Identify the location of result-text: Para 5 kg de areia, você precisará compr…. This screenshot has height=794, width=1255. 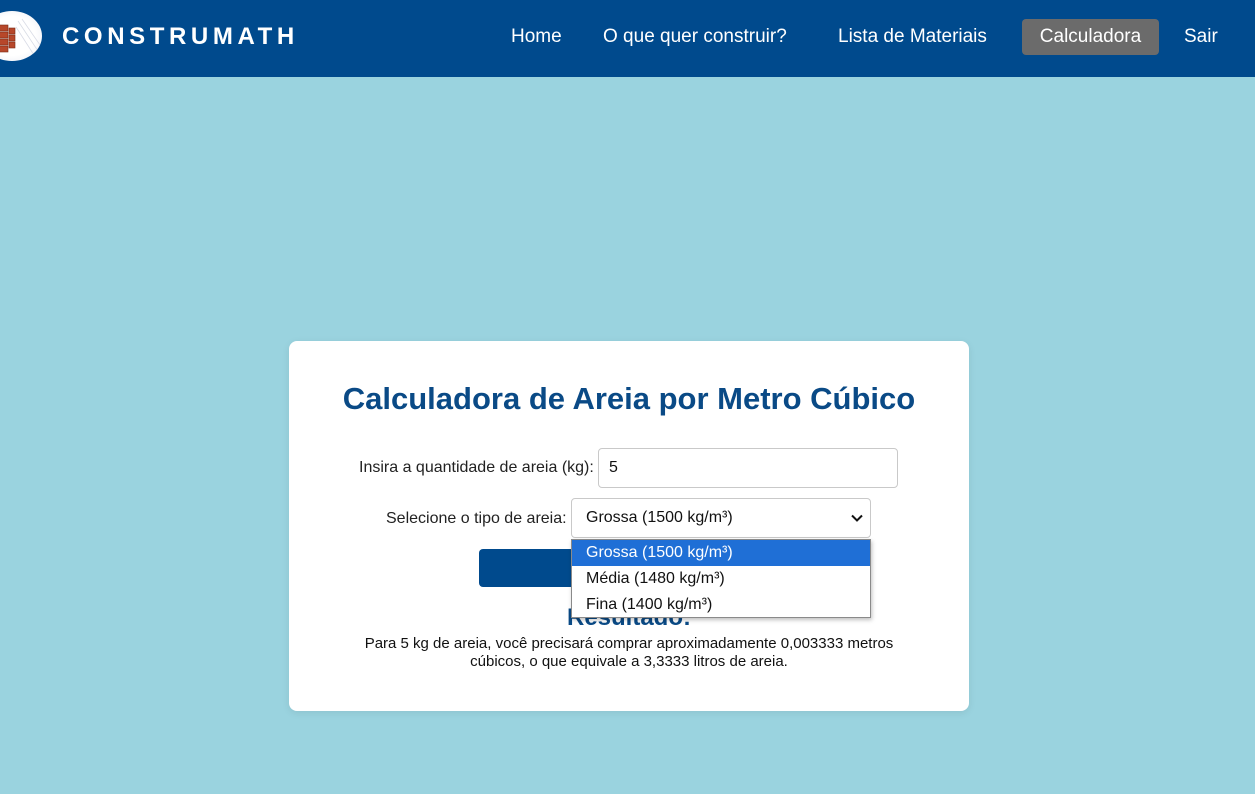
(629, 652).